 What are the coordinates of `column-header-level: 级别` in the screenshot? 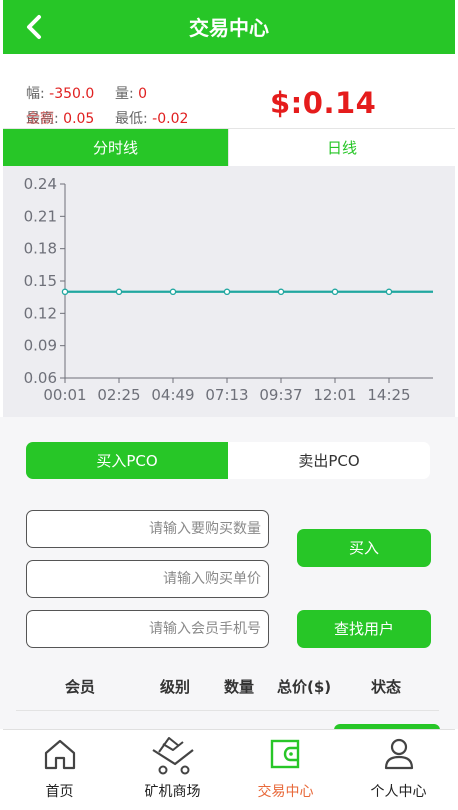 It's located at (175, 687).